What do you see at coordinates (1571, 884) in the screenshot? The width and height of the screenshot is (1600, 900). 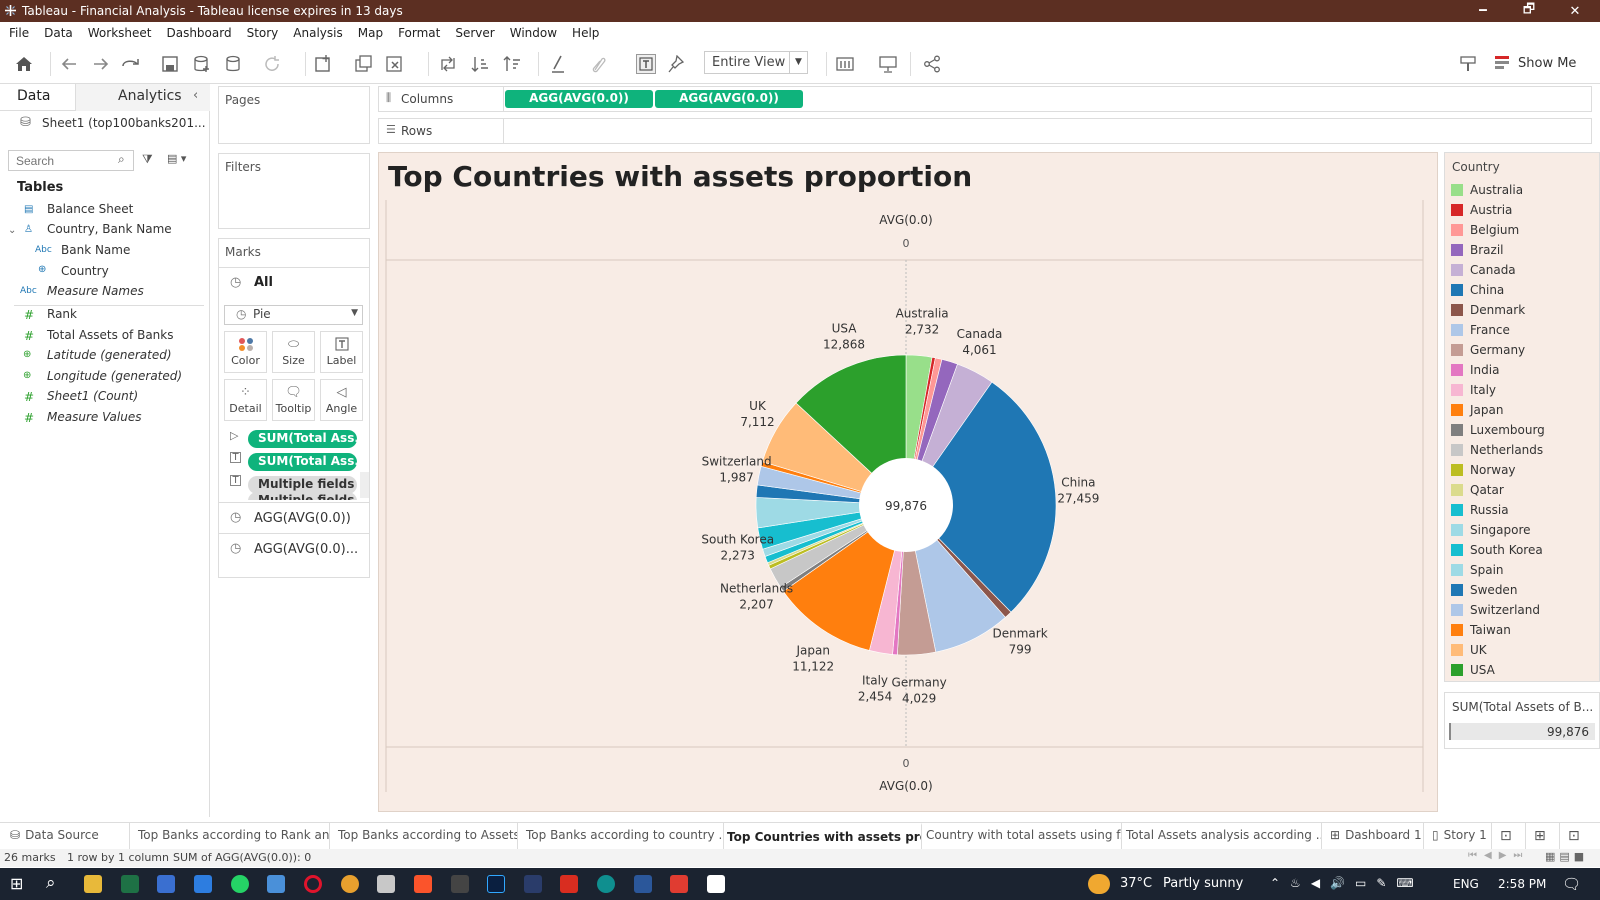 I see `notifications-icon: 🗨` at bounding box center [1571, 884].